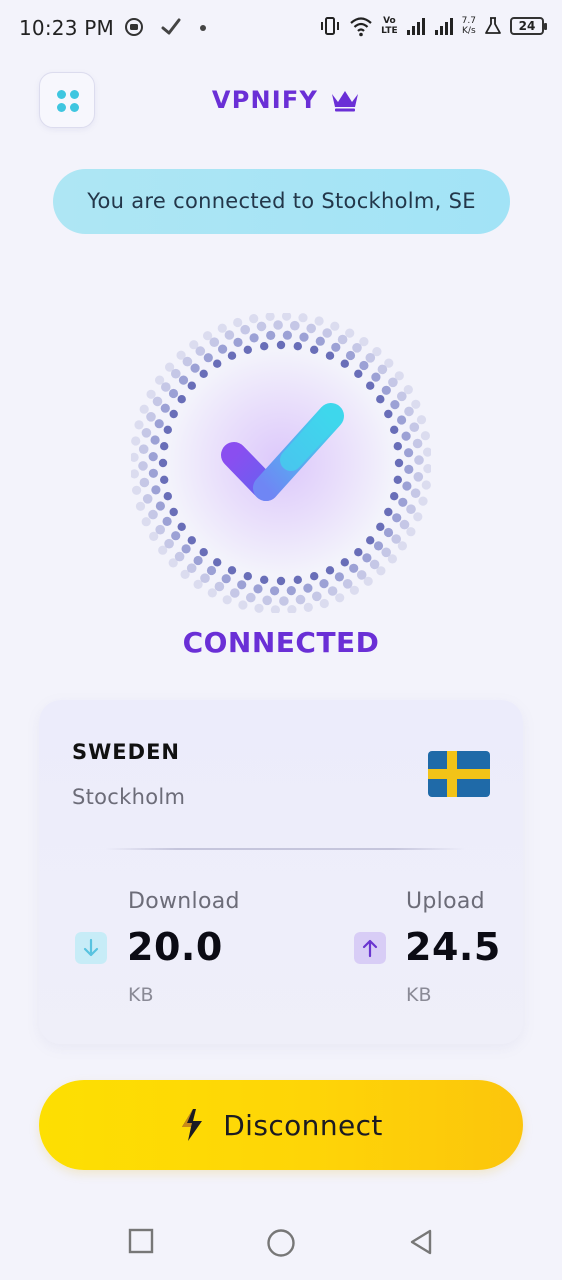 Image resolution: width=562 pixels, height=1280 pixels. Describe the element at coordinates (421, 1242) in the screenshot. I see `triangle-back-icon` at that location.